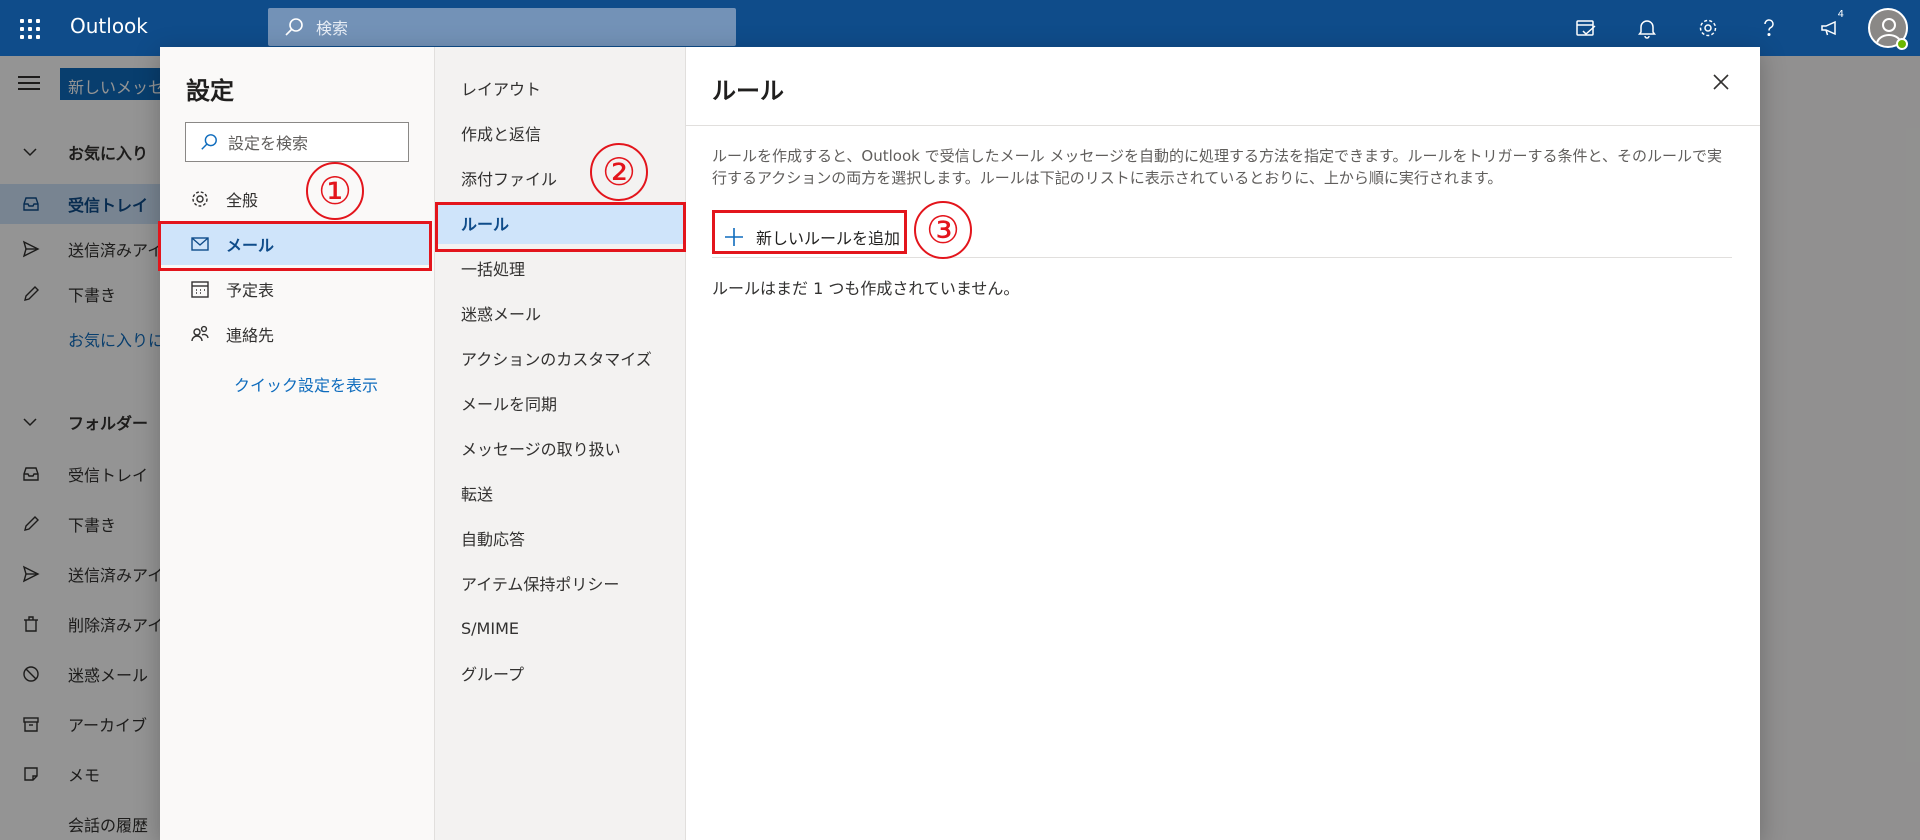  I want to click on step-3-marker: ③, so click(943, 230).